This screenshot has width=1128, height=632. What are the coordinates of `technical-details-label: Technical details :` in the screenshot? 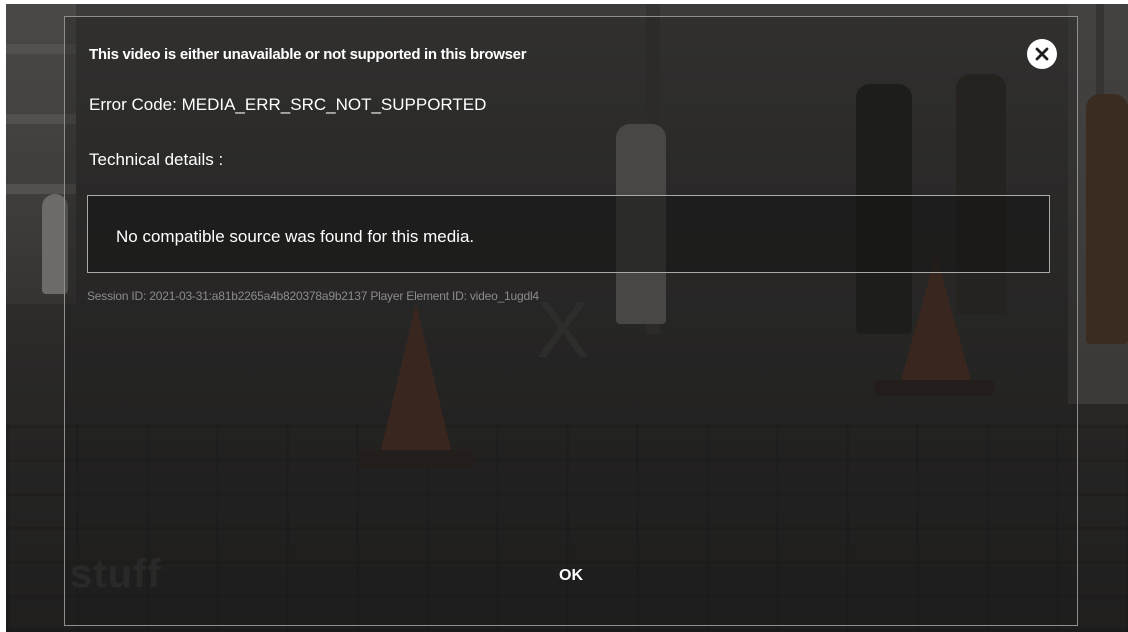 It's located at (156, 159).